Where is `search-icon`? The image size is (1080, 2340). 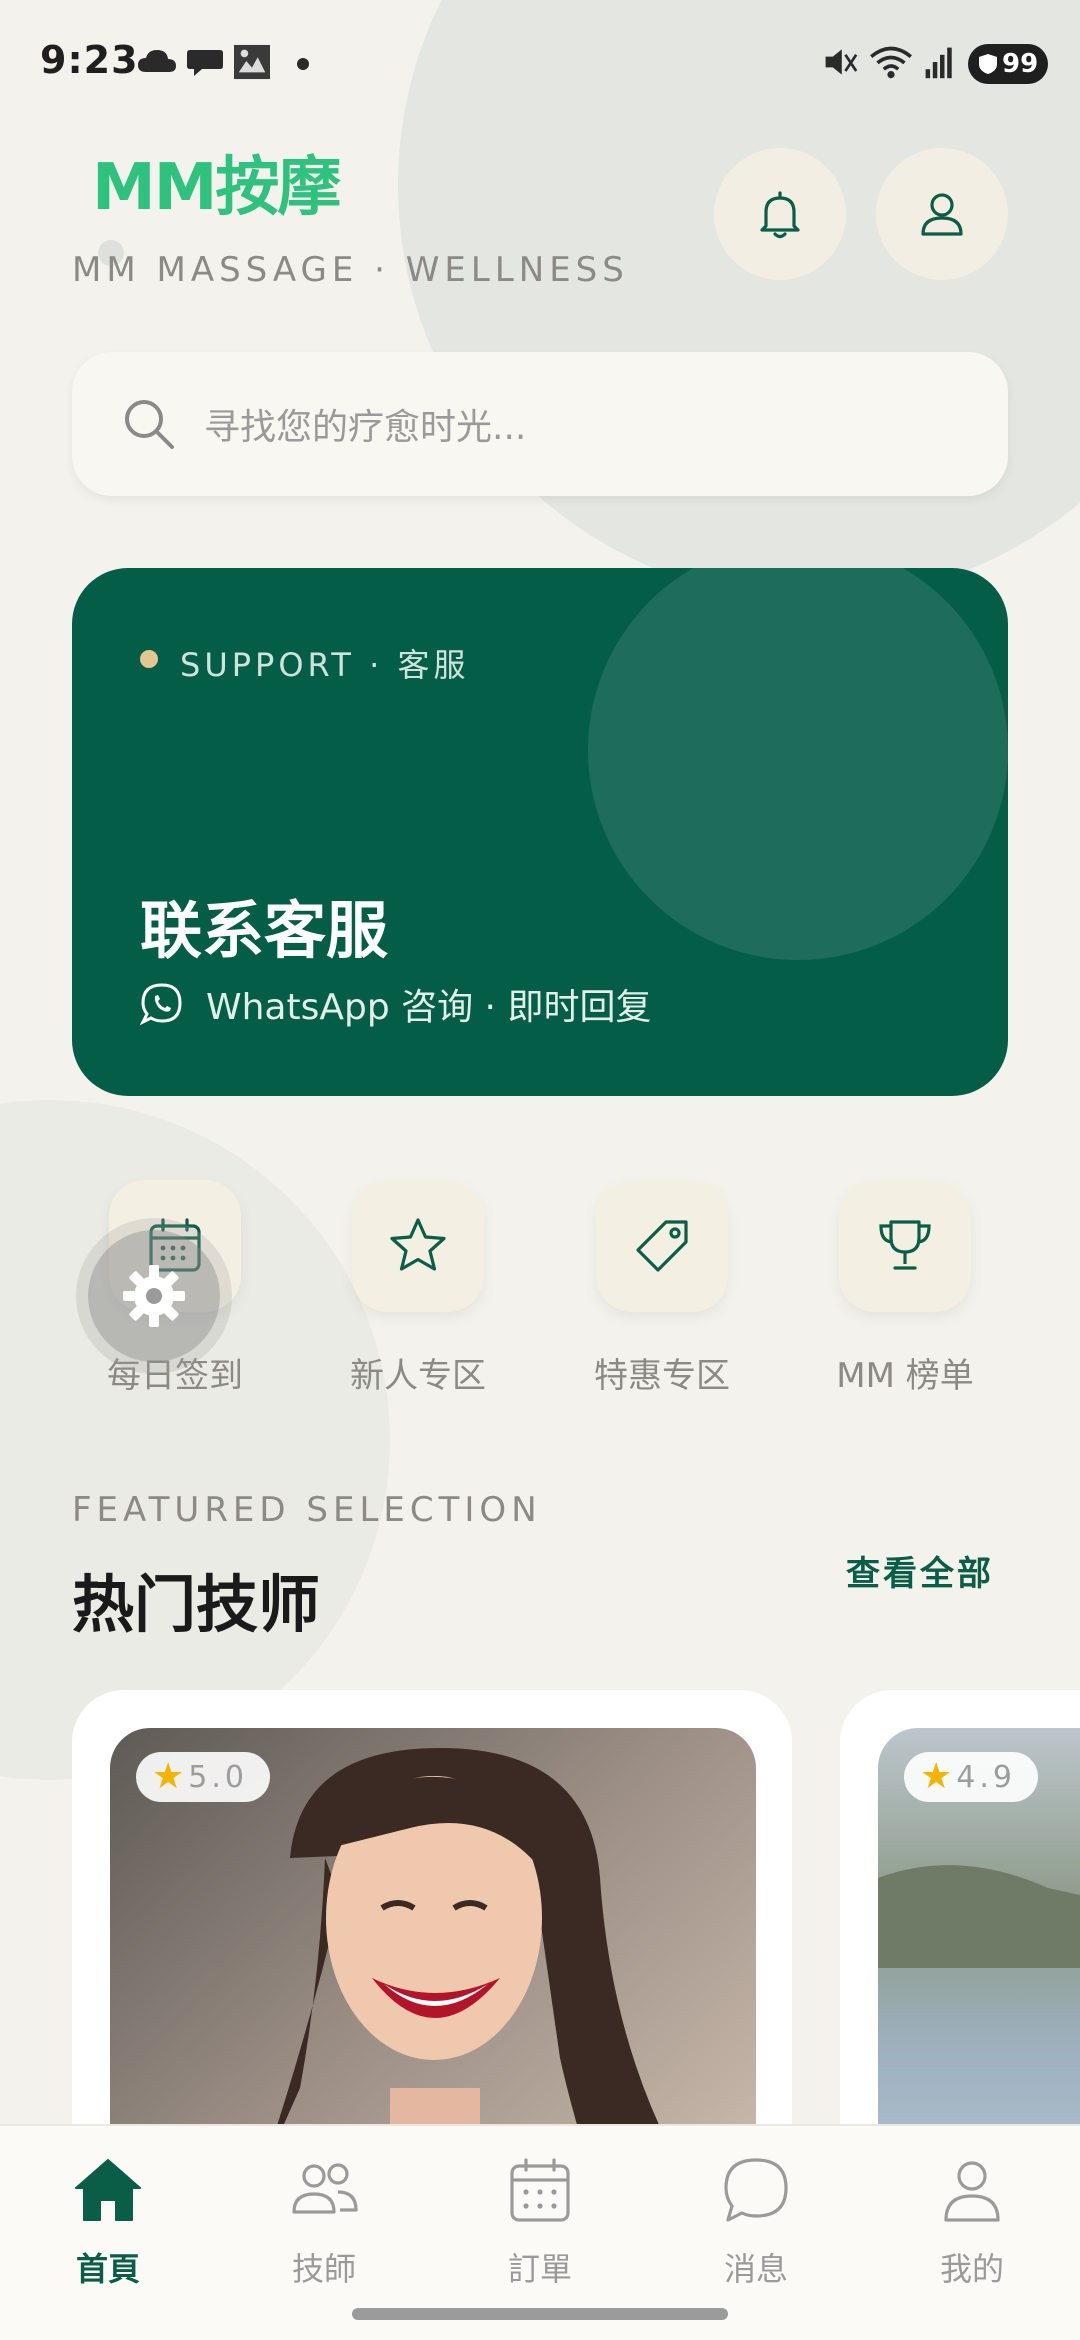 search-icon is located at coordinates (149, 424).